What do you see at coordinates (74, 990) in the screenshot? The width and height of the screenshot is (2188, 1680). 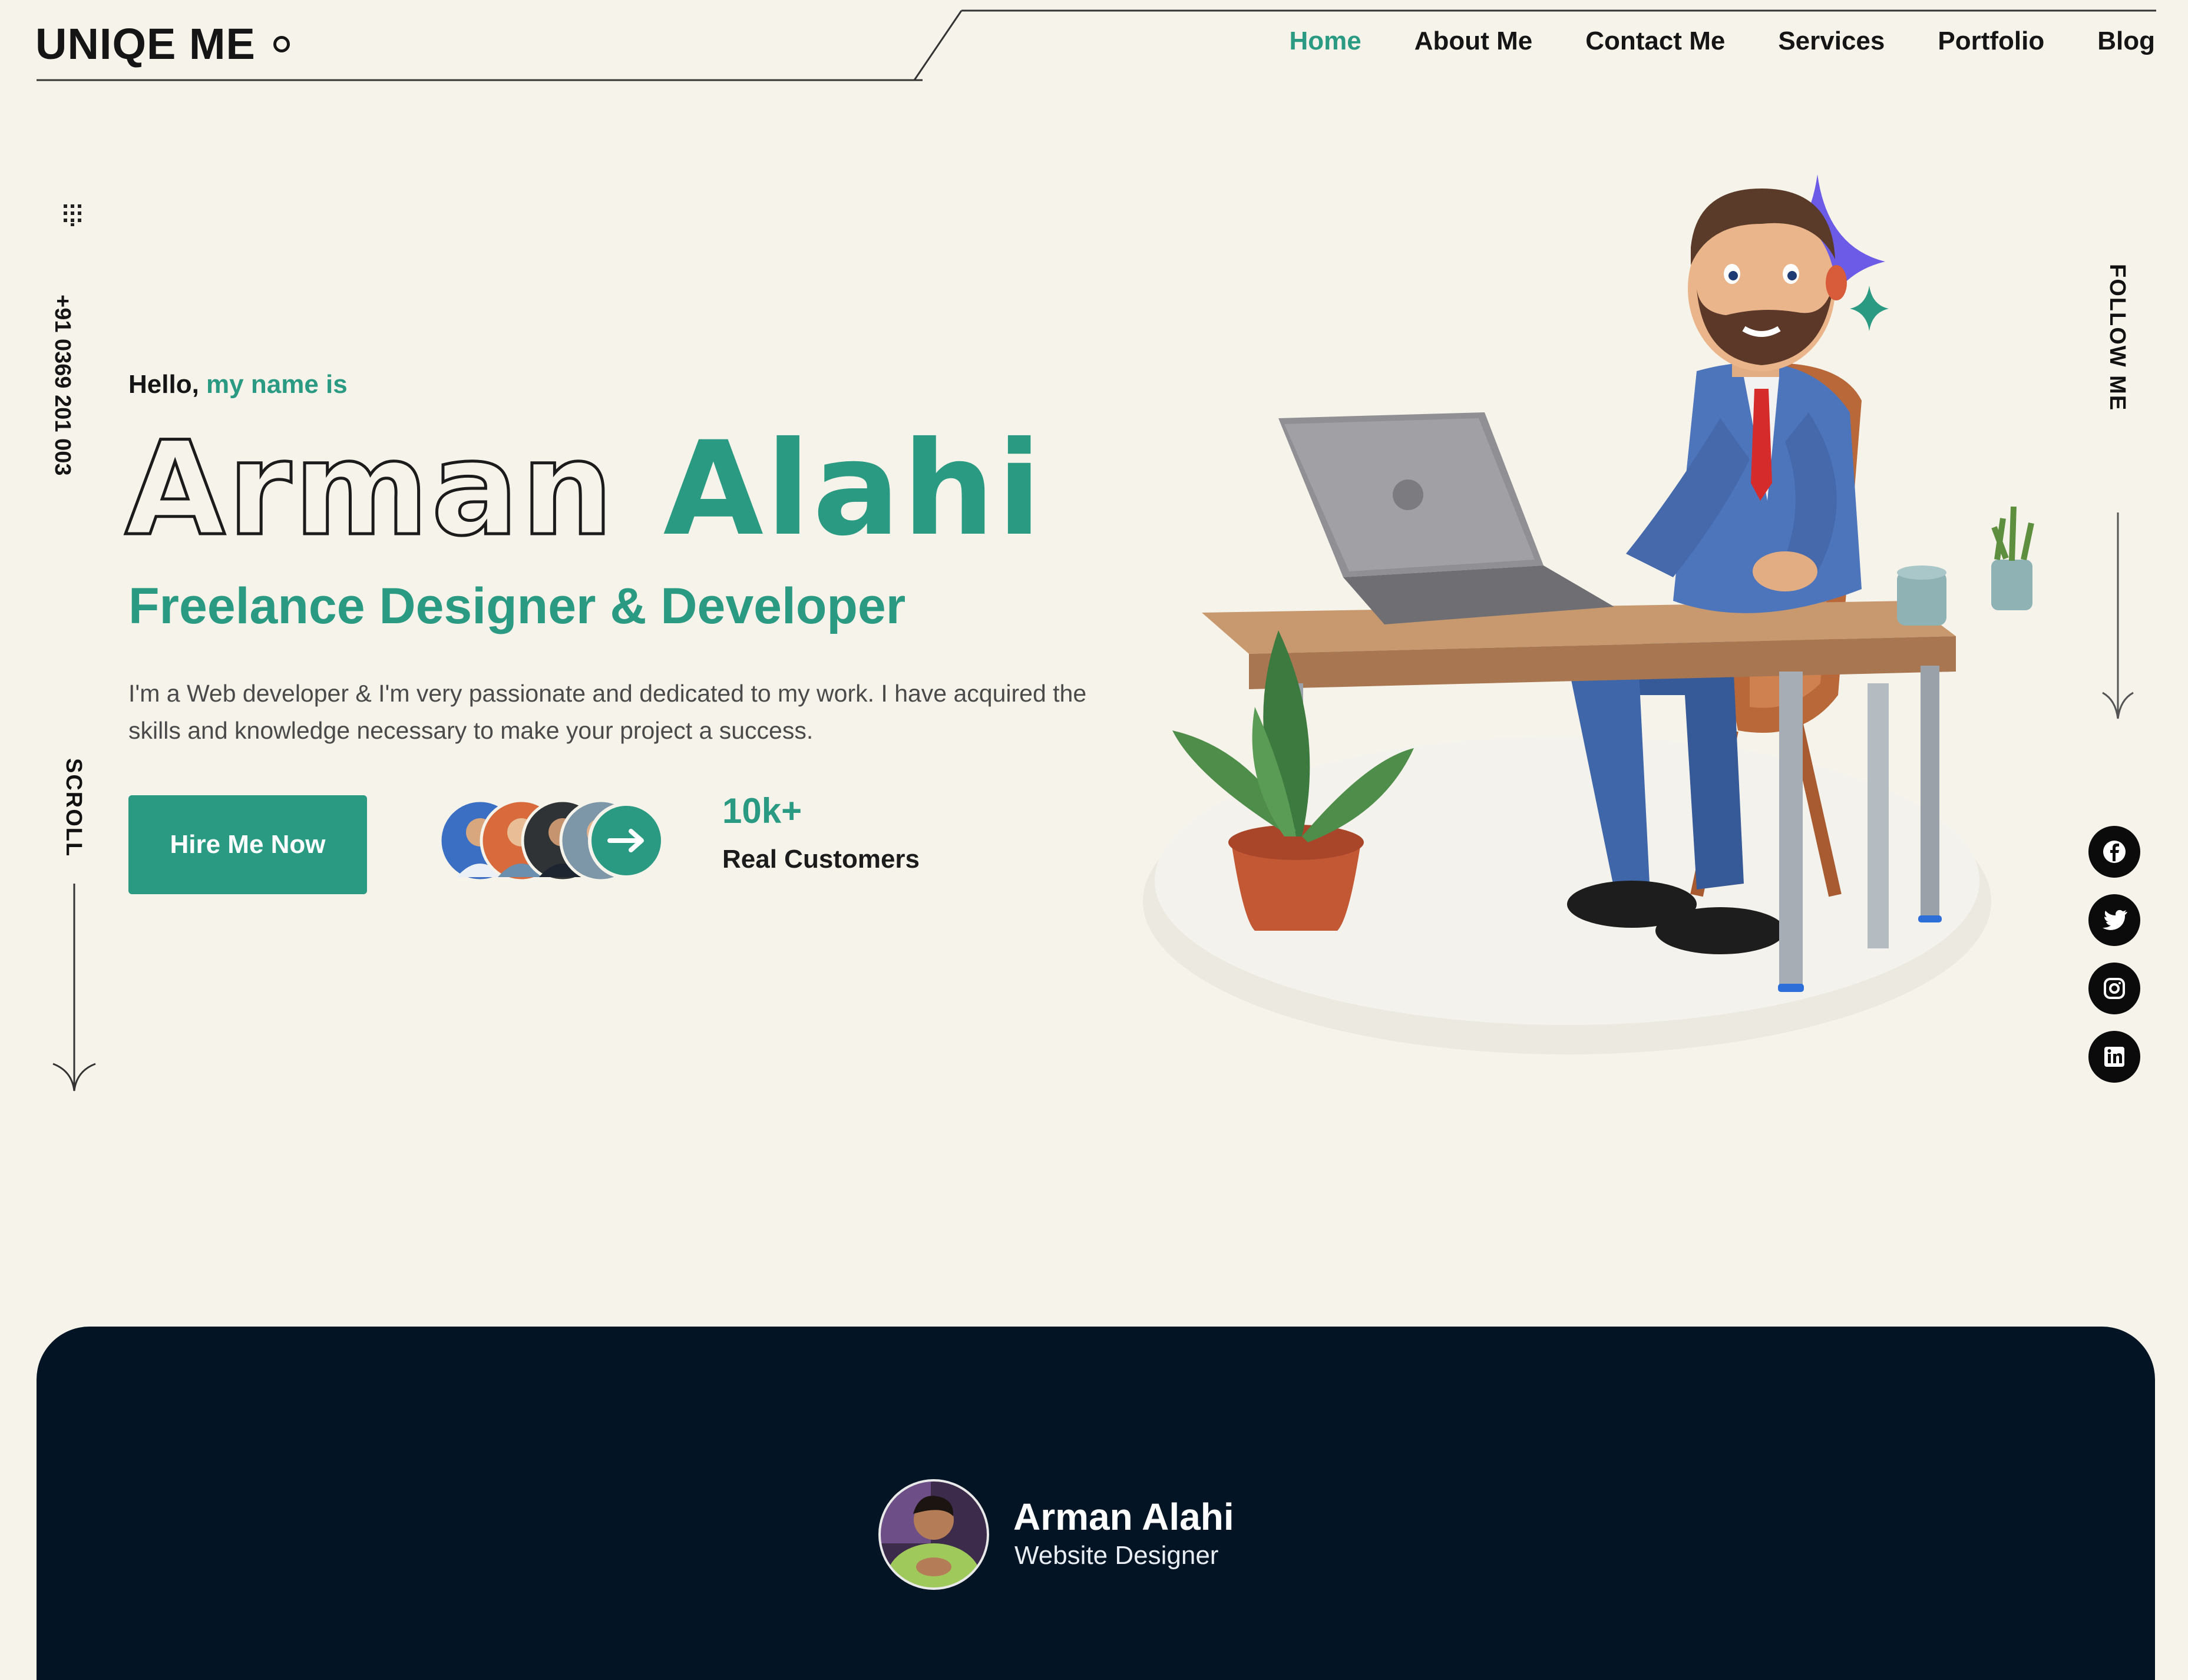 I see `scroll-down-arrow-icon` at bounding box center [74, 990].